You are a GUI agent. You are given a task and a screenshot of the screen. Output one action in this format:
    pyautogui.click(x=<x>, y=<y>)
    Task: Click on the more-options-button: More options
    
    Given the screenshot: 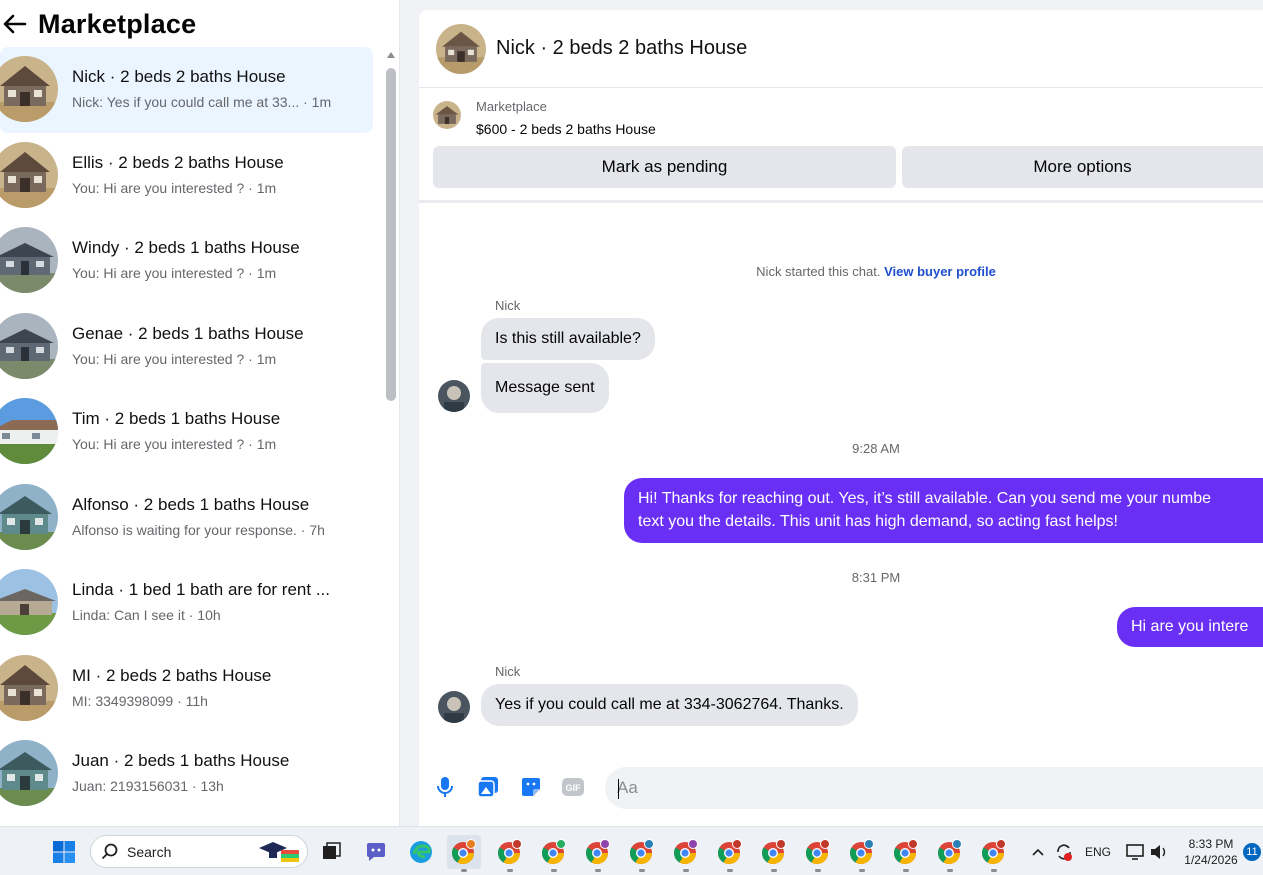 What is the action you would take?
    pyautogui.click(x=1082, y=167)
    